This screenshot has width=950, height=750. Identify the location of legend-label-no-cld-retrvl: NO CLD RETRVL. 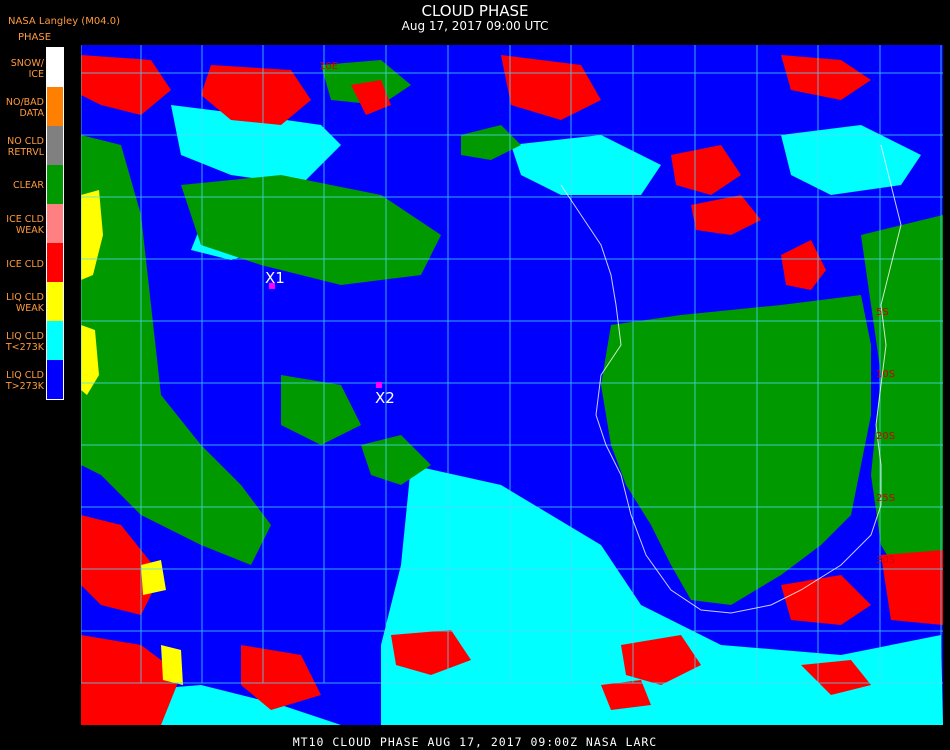
(25, 147).